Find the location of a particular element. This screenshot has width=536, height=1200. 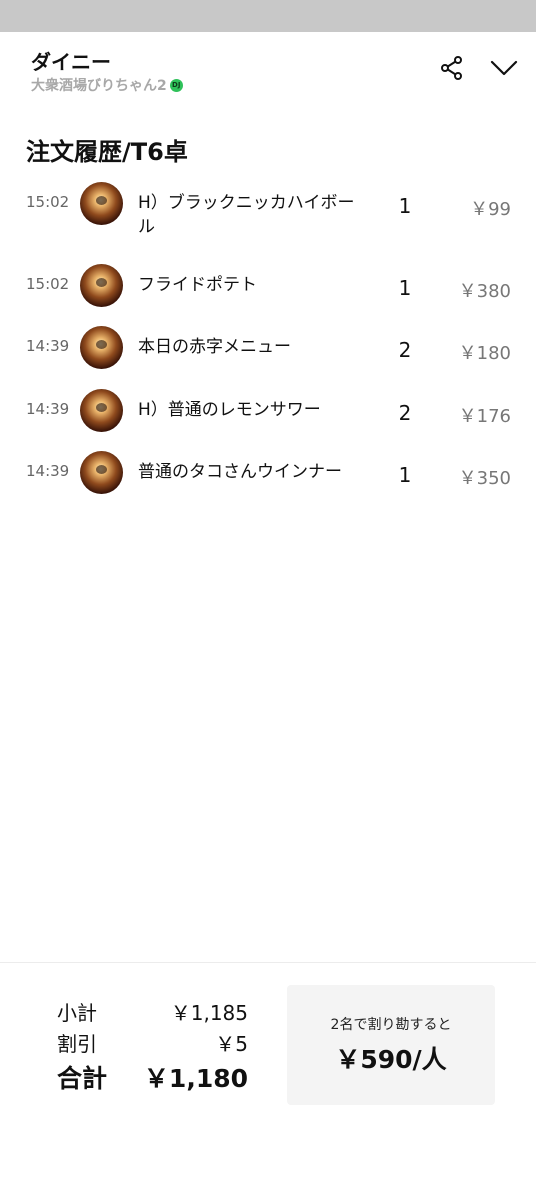

total-row: 合計 ￥1,180 is located at coordinates (152, 1079).